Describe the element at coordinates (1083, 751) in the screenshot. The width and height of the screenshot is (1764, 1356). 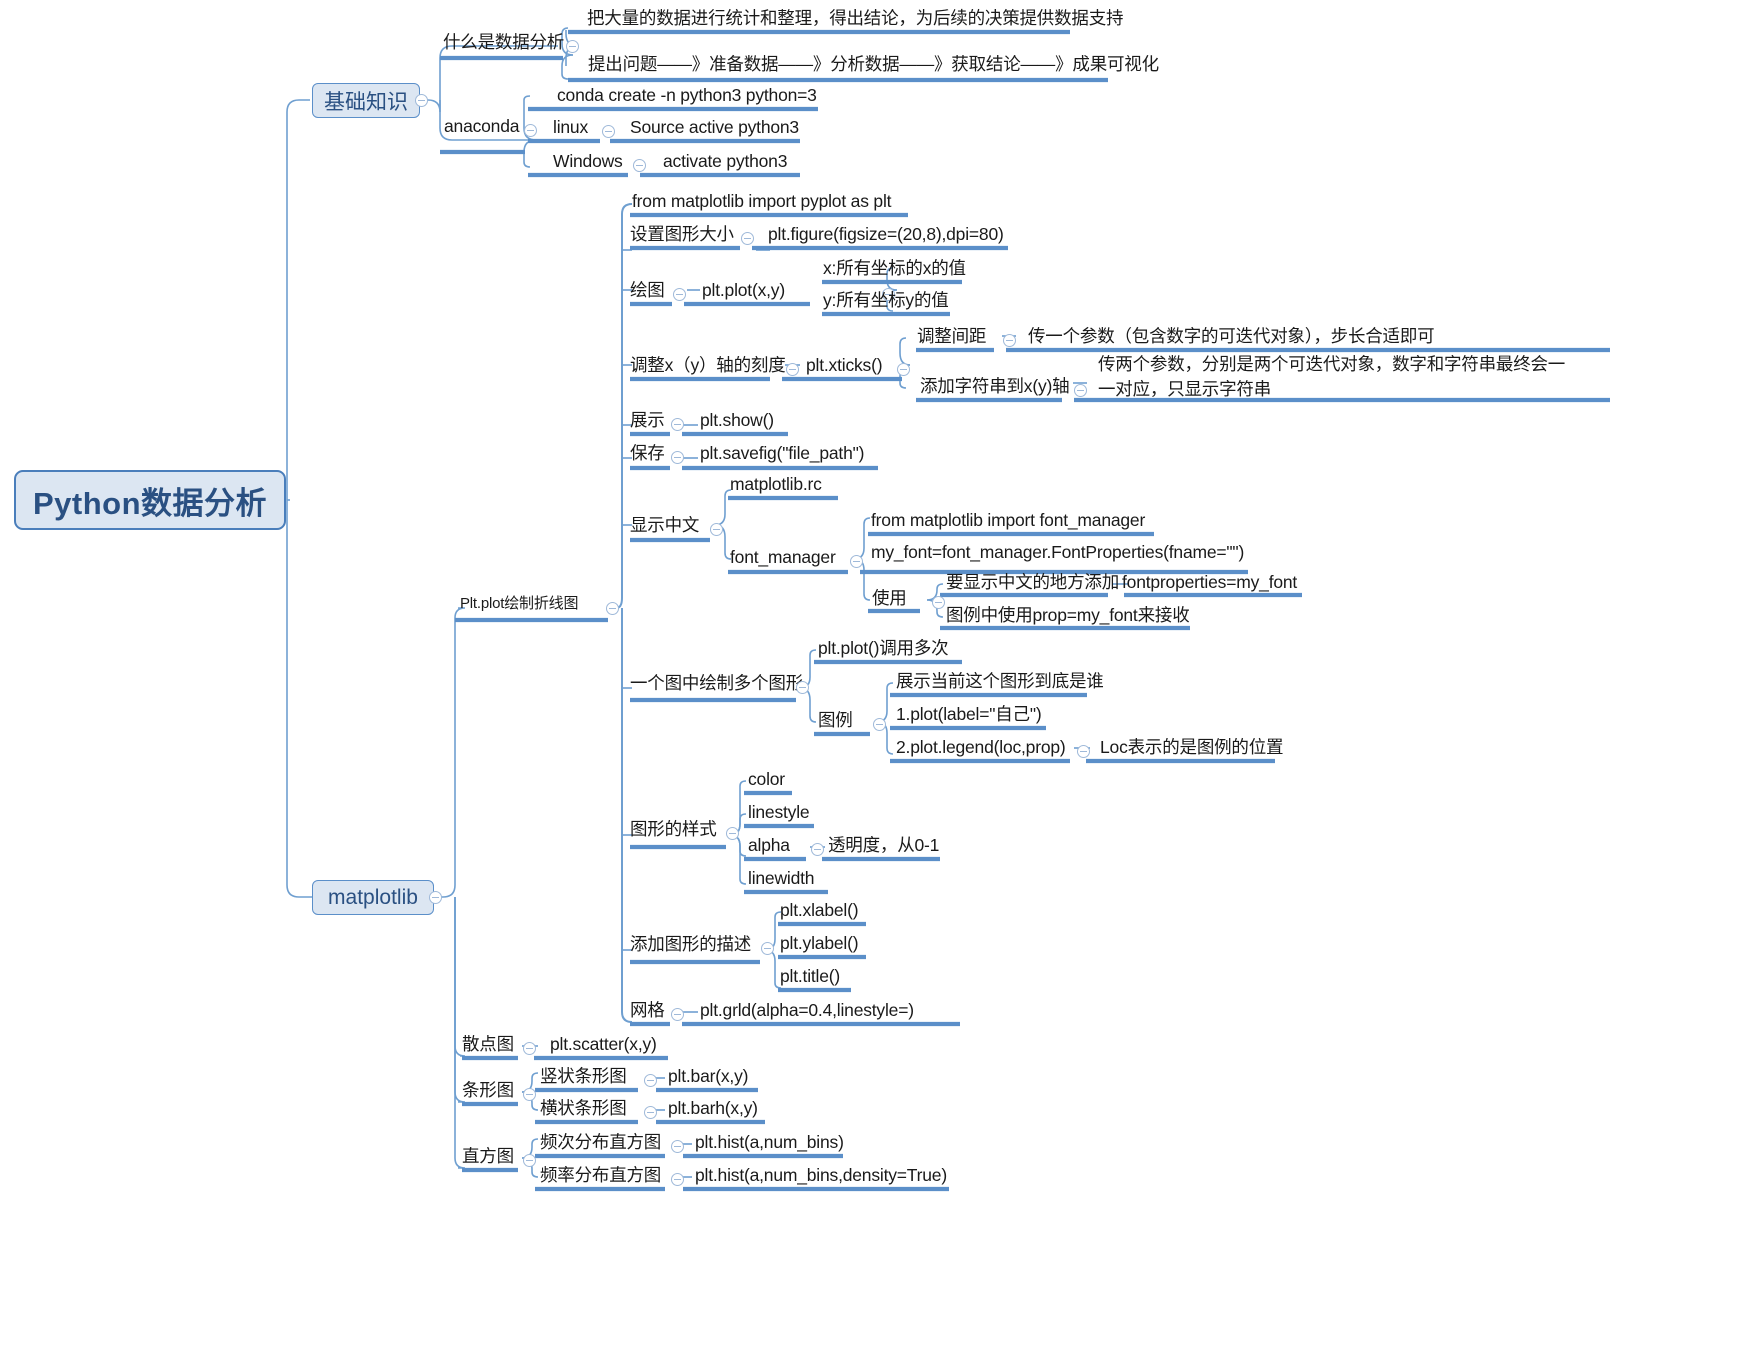
I see `toggle-legend-step2` at that location.